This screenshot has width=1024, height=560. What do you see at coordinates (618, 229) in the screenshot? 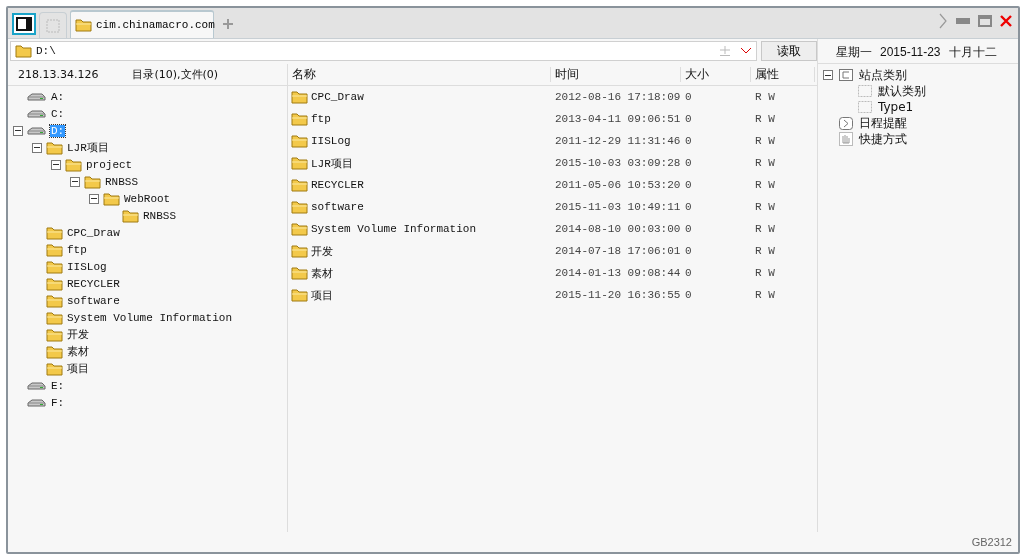
I see `table-cell: 2014-08-10 00:03:00` at bounding box center [618, 229].